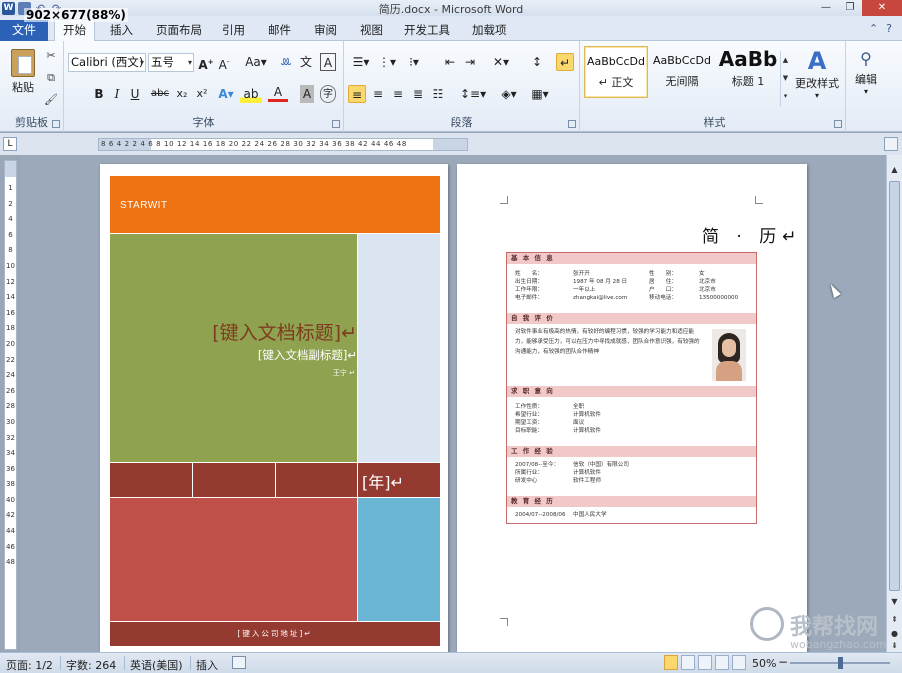  Describe the element at coordinates (785, 79) in the screenshot. I see `style-gallery-scroll: ▲ ▼ ▾` at that location.